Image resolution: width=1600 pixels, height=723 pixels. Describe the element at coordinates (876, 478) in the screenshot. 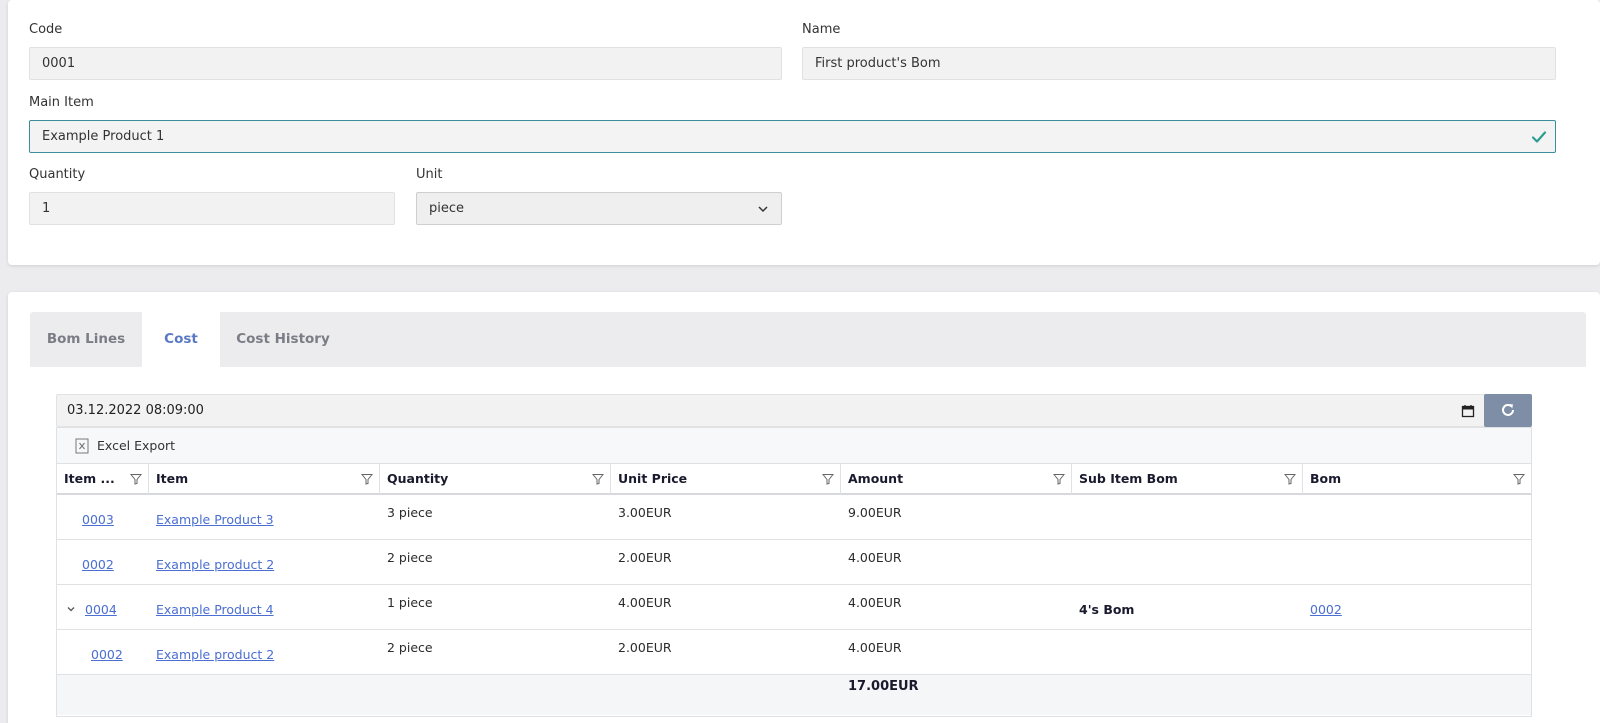

I see `column-header-label: Amount` at that location.